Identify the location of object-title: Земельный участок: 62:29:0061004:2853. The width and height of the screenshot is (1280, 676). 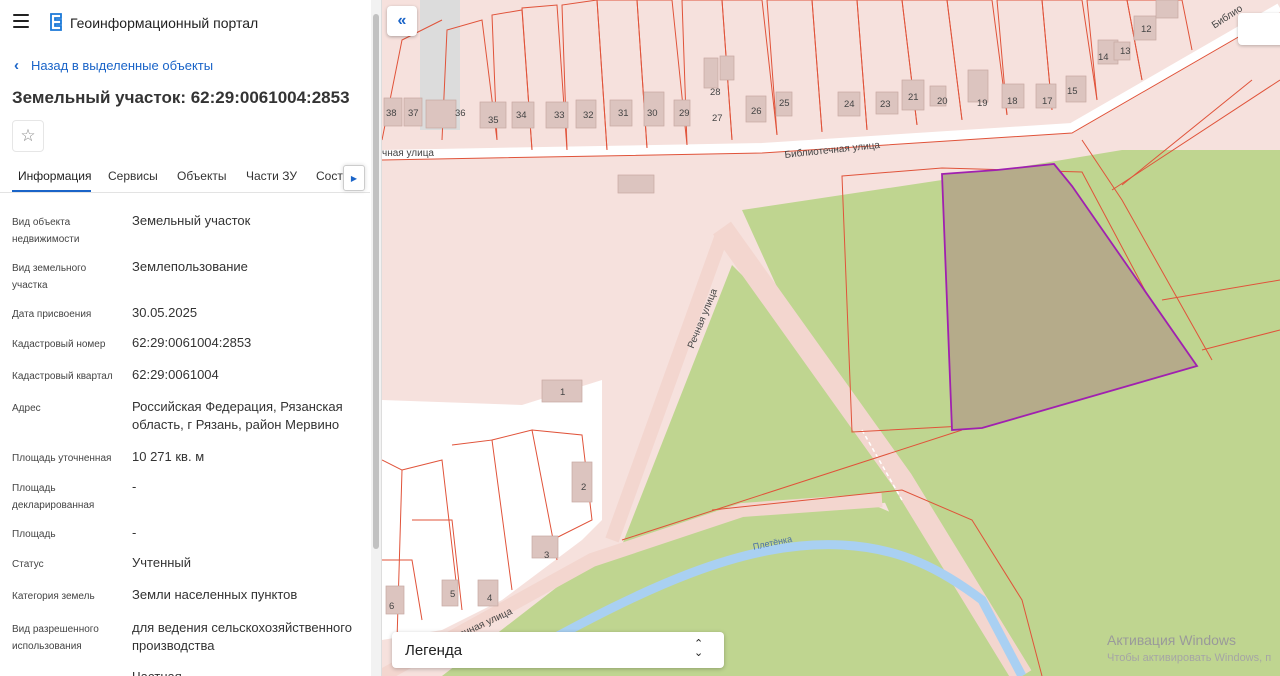
(181, 97).